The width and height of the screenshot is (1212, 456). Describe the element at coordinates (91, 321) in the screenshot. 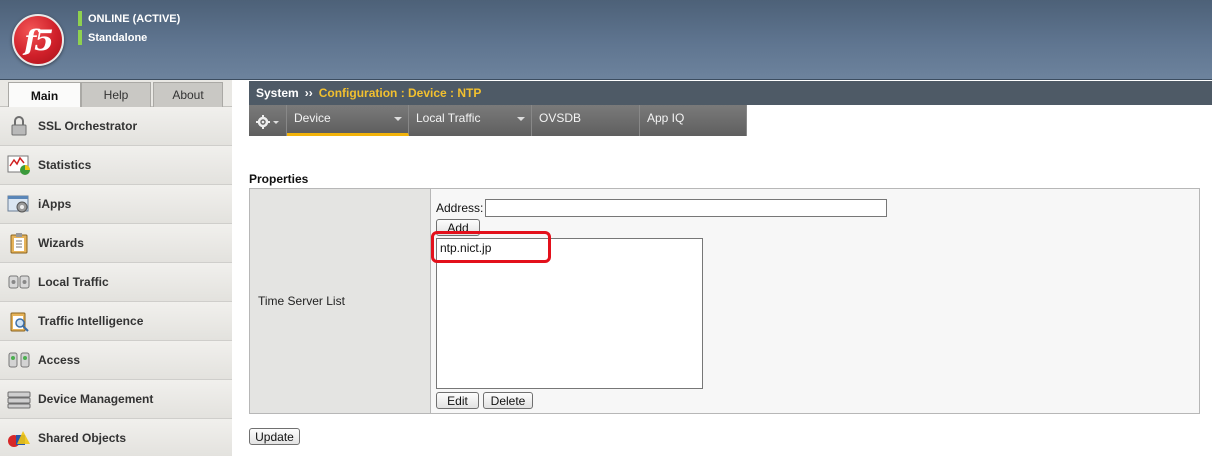

I see `sidebar-item-label: Traffic Intelligence` at that location.